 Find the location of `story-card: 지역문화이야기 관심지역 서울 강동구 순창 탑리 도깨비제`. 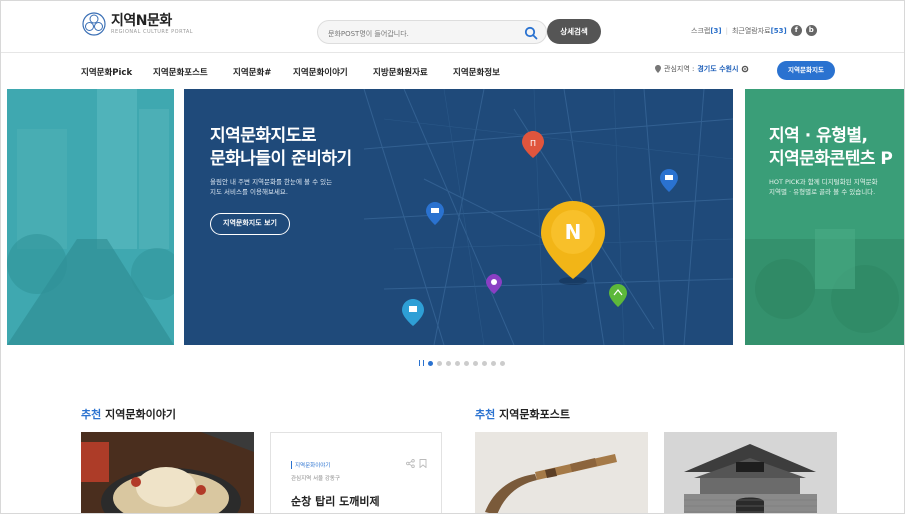

story-card: 지역문화이야기 관심지역 서울 강동구 순창 탑리 도깨비제 is located at coordinates (356, 472).